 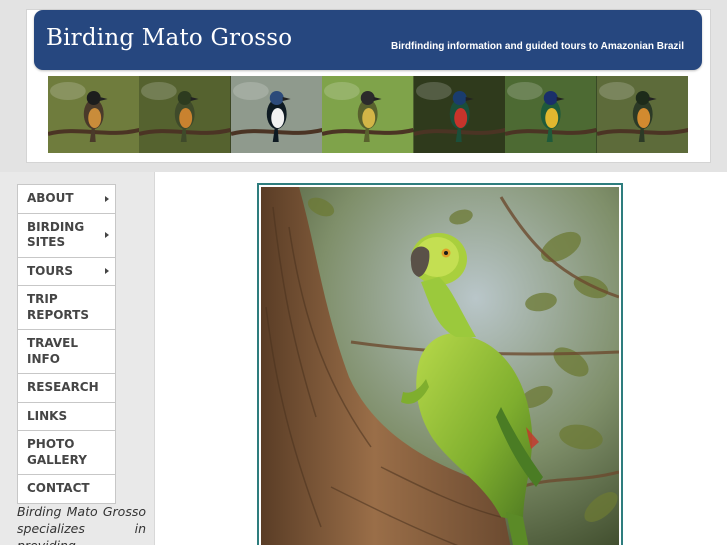 What do you see at coordinates (58, 307) in the screenshot?
I see `nav-item-label: TRIP REPORTS` at bounding box center [58, 307].